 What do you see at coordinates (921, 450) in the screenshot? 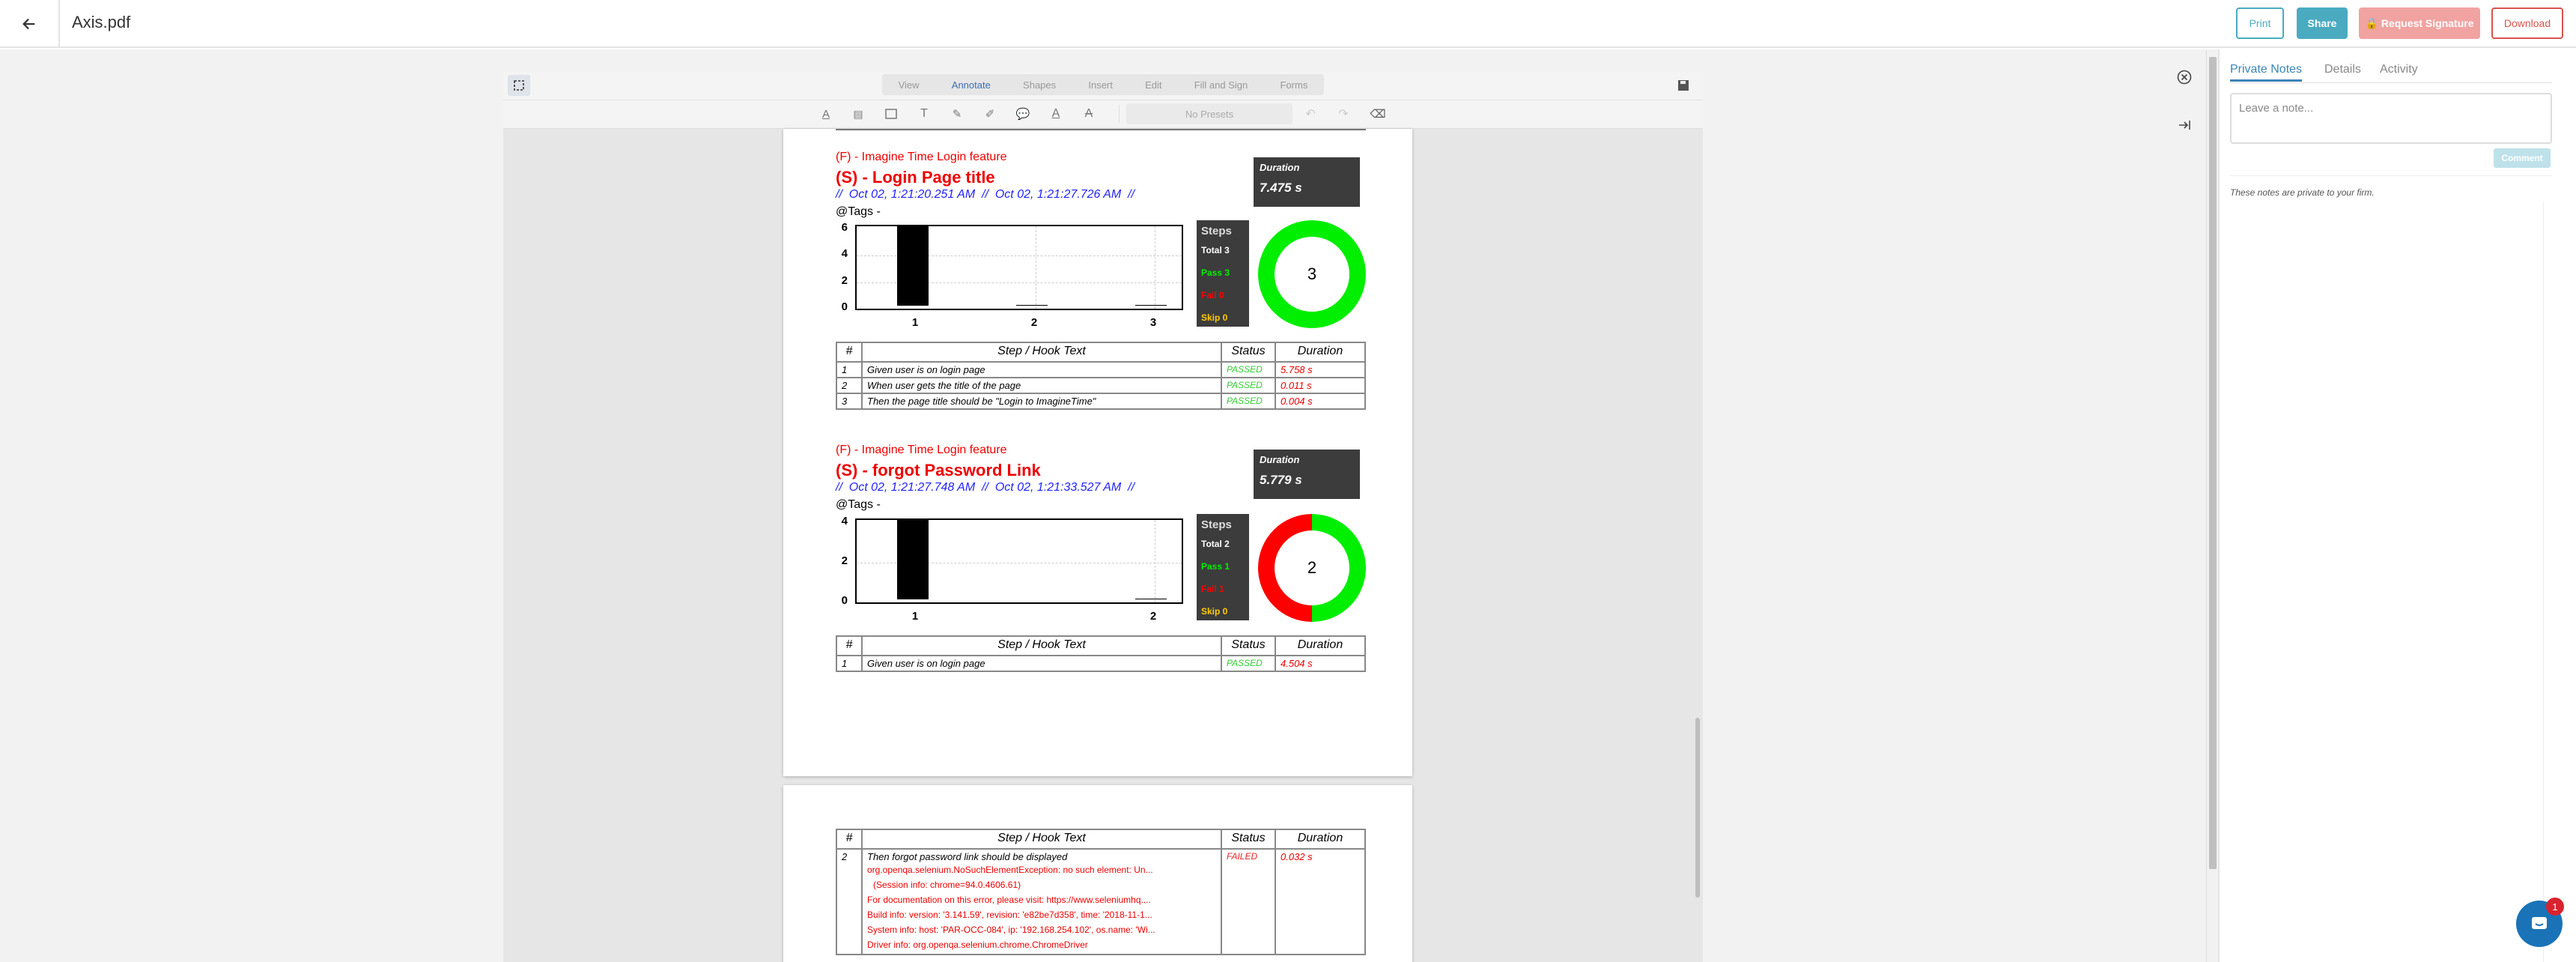
I see `feature-label-2: (F) - Imagine Time Login feature` at bounding box center [921, 450].